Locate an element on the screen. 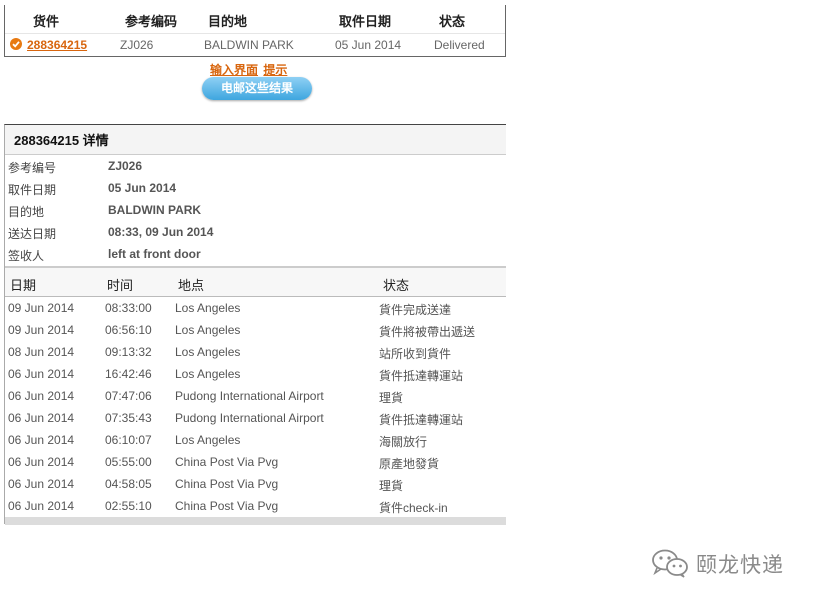 The width and height of the screenshot is (829, 604). info-value: BALDWIN PARK is located at coordinates (155, 210).